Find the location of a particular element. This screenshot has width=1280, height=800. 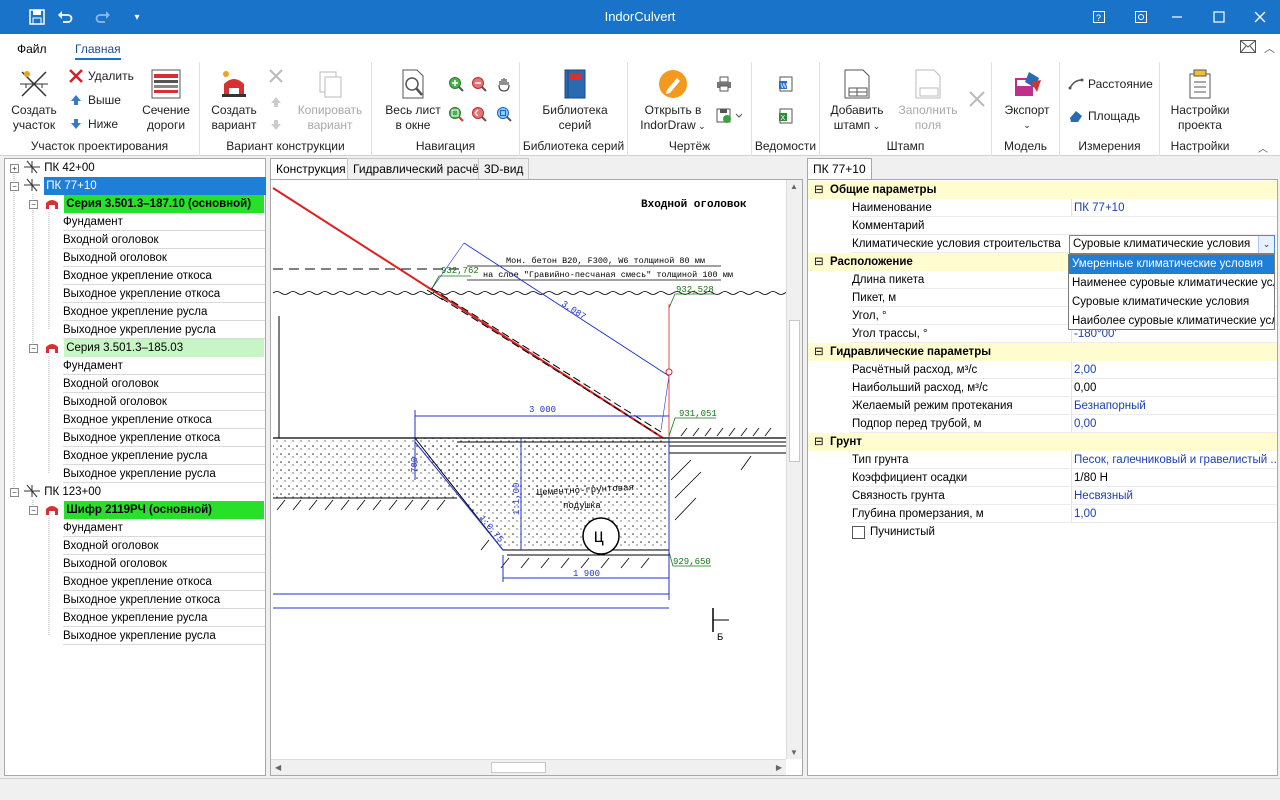

pan-hand-icon is located at coordinates (504, 85).